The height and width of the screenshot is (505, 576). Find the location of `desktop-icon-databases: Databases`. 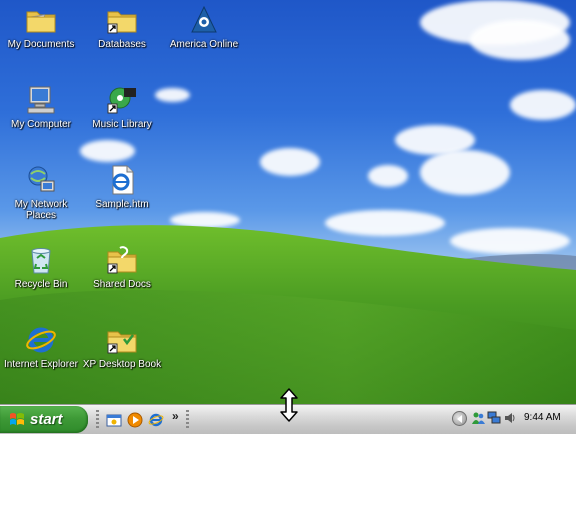

desktop-icon-databases: Databases is located at coordinates (122, 27).